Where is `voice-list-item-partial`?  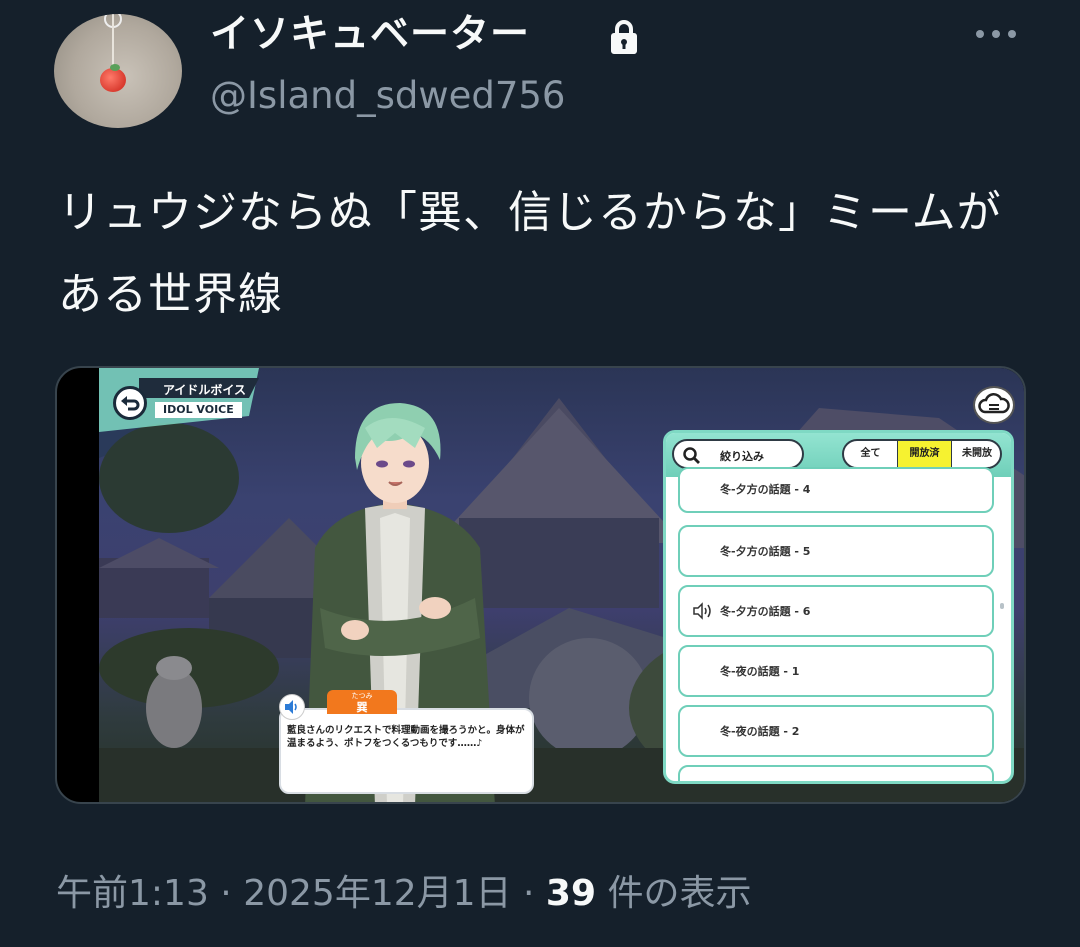 voice-list-item-partial is located at coordinates (836, 773).